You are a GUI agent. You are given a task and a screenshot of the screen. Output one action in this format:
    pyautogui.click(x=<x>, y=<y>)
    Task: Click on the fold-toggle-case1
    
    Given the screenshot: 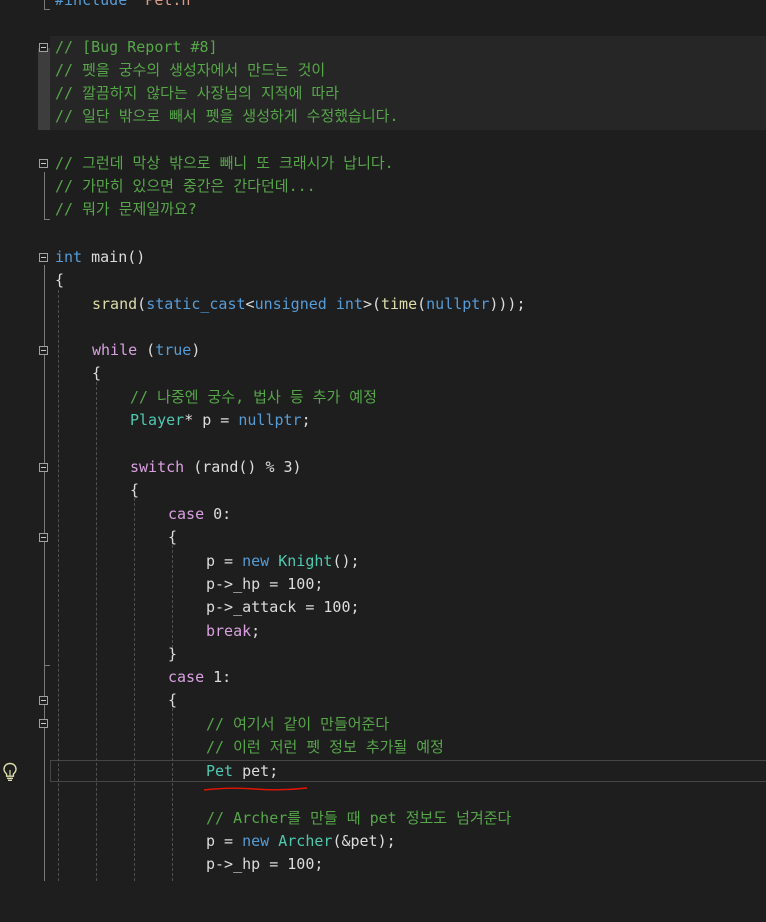 What is the action you would take?
    pyautogui.click(x=43, y=700)
    